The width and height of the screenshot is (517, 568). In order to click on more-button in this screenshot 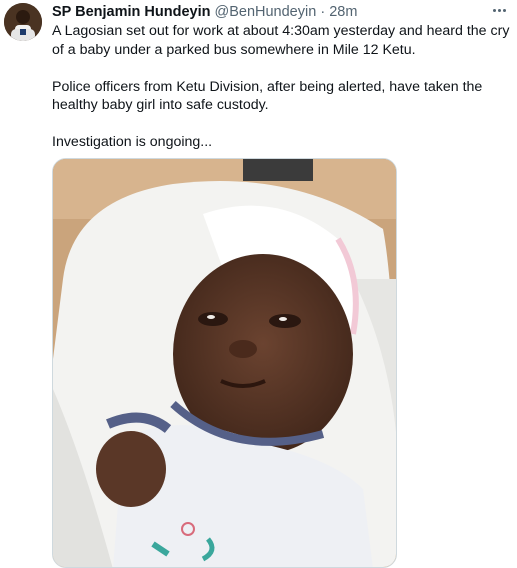, I will do `click(499, 10)`.